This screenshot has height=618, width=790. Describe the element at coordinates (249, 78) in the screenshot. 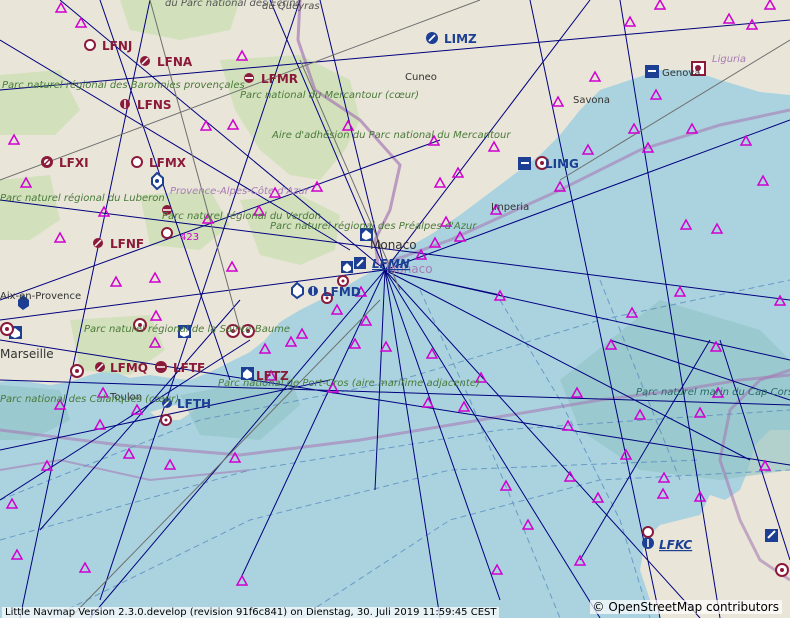

I see `airport-lfmr-icon` at that location.